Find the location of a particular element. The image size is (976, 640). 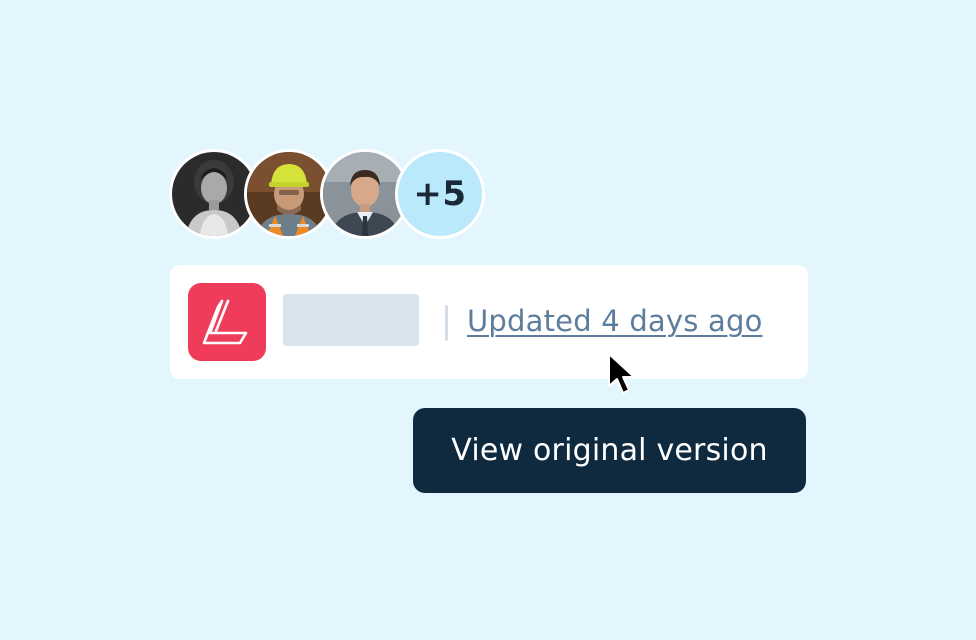

collaborator-avatars: +5 is located at coordinates (327, 194).